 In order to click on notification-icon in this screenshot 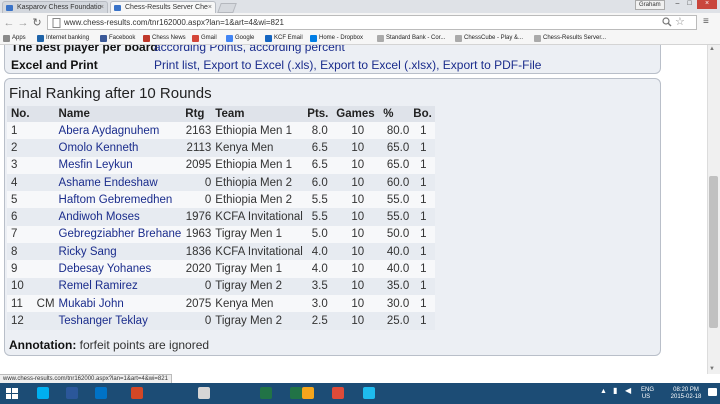, I will do `click(713, 394)`.